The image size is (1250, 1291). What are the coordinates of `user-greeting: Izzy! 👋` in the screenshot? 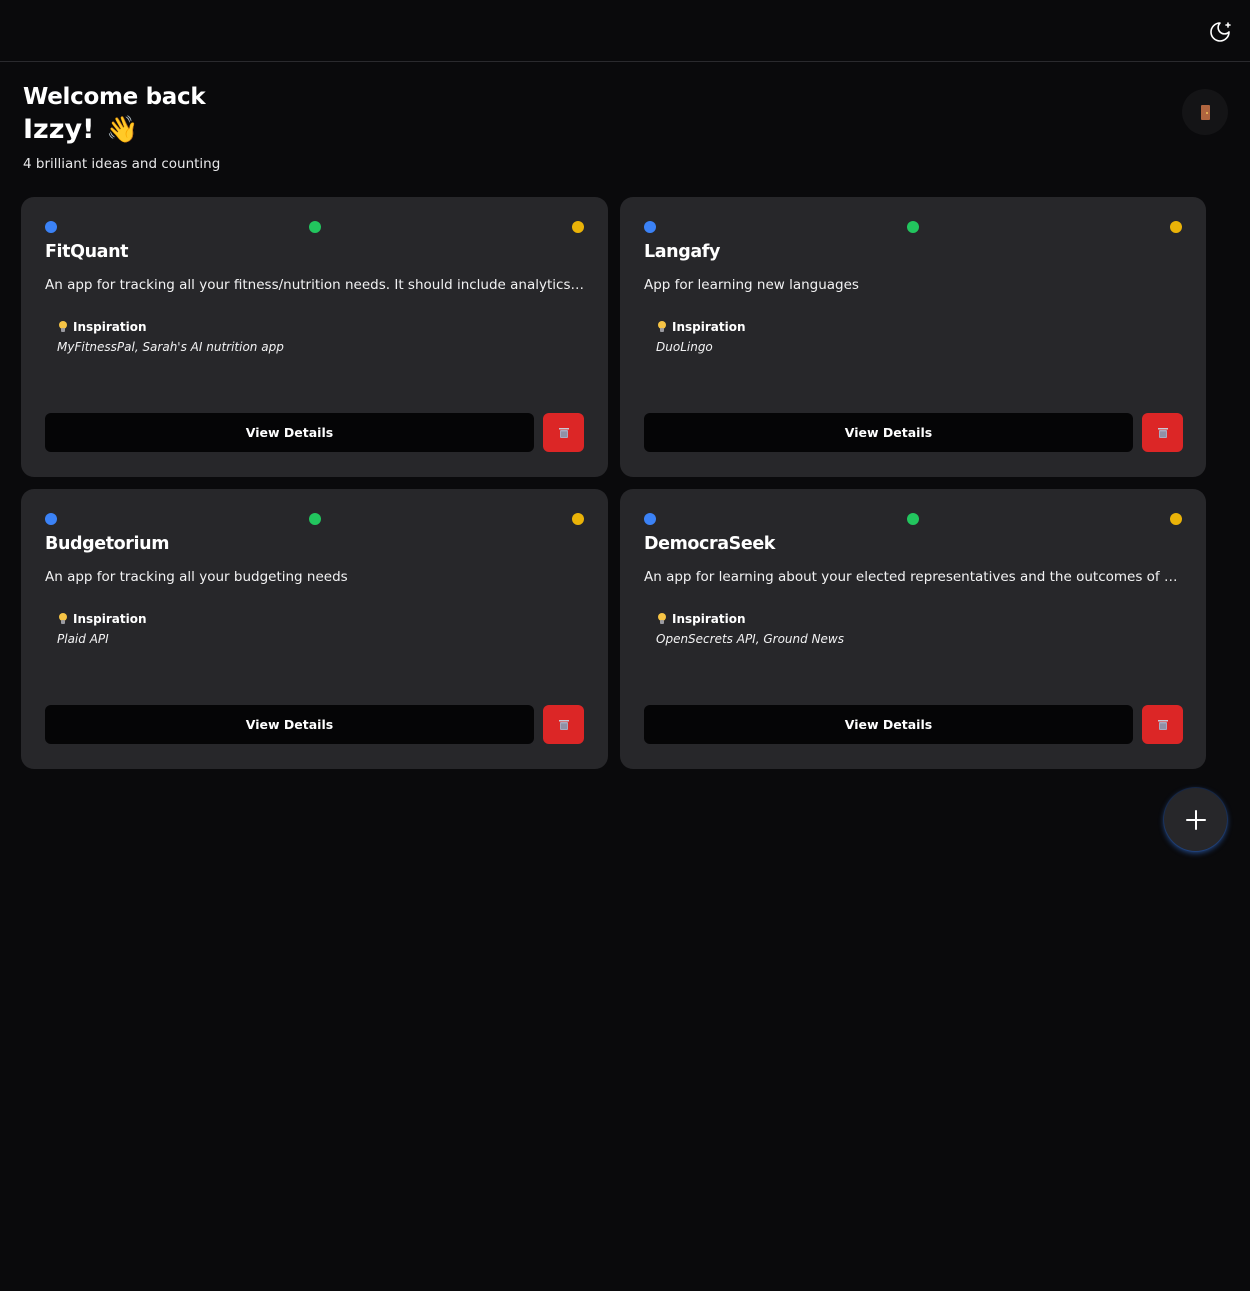 It's located at (121, 130).